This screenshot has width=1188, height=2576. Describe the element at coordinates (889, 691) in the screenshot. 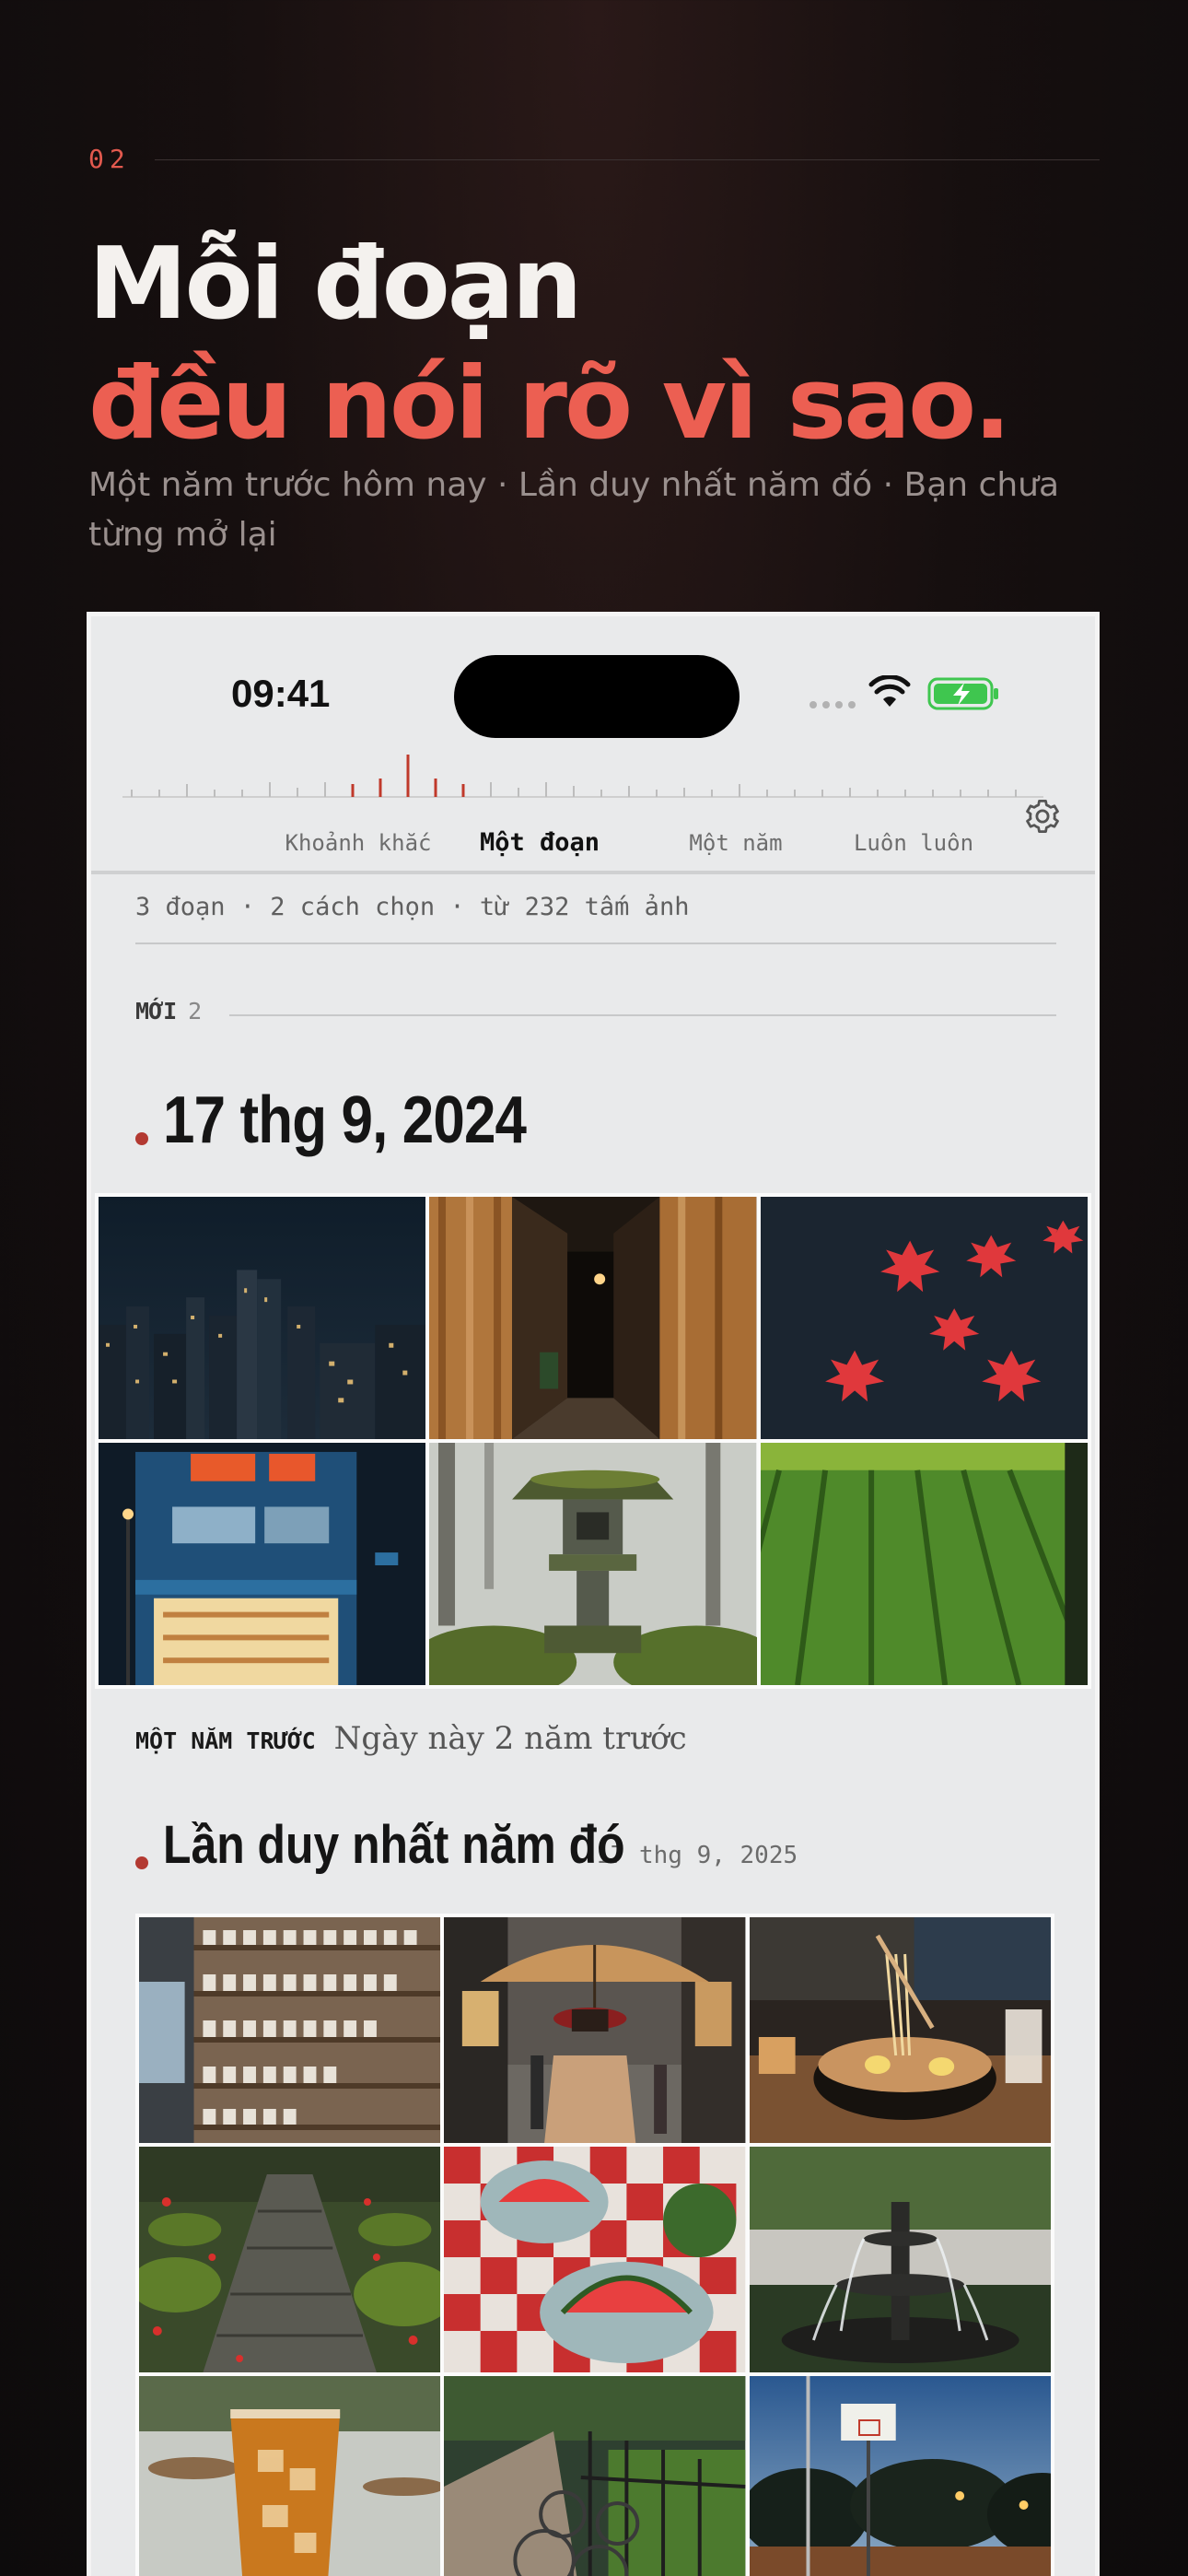

I see `wifi-icon` at that location.